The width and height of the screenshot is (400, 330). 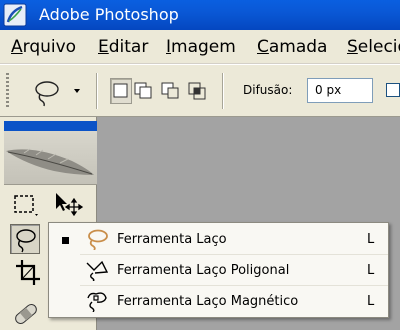 I want to click on rectangular-marquee-icon, so click(x=26, y=205).